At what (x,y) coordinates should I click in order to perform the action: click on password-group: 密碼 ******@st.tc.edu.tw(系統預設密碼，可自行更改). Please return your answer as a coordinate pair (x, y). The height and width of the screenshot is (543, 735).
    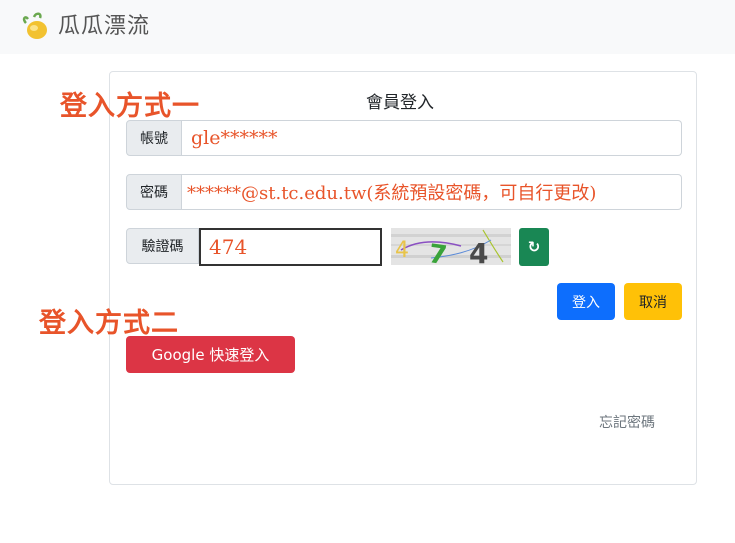
    Looking at the image, I should click on (404, 192).